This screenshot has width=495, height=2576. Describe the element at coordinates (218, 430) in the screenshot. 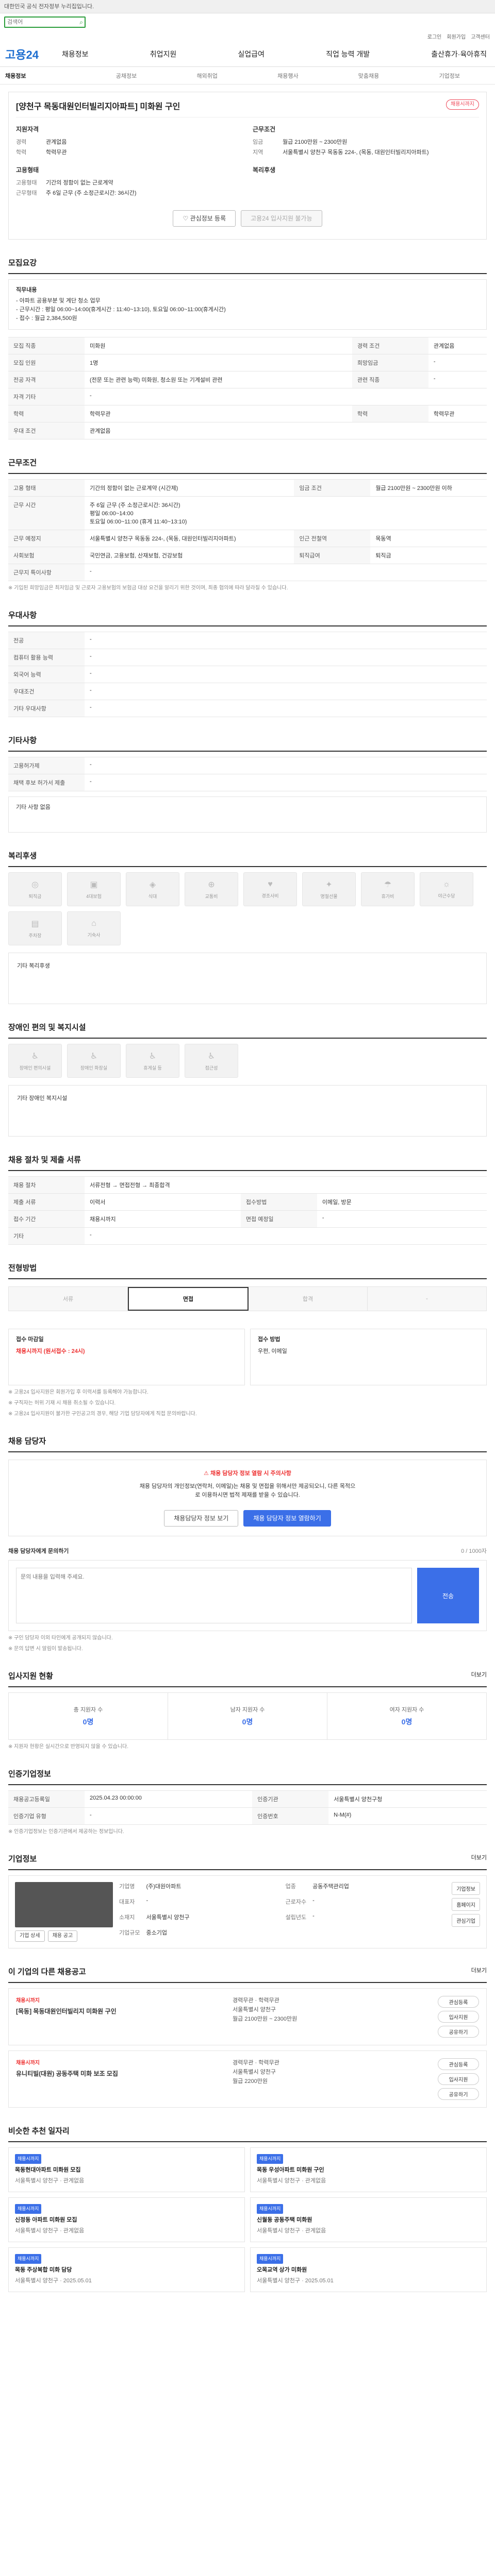

I see `table-value: 관계없음` at that location.